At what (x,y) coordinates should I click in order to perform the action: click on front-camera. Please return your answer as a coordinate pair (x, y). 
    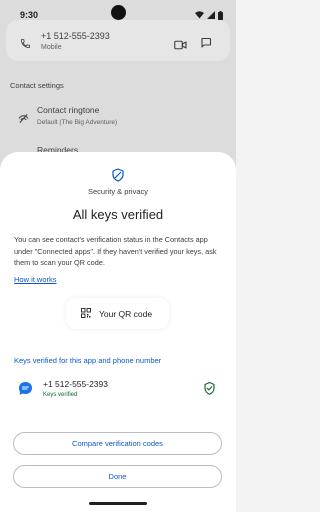
    Looking at the image, I should click on (118, 12).